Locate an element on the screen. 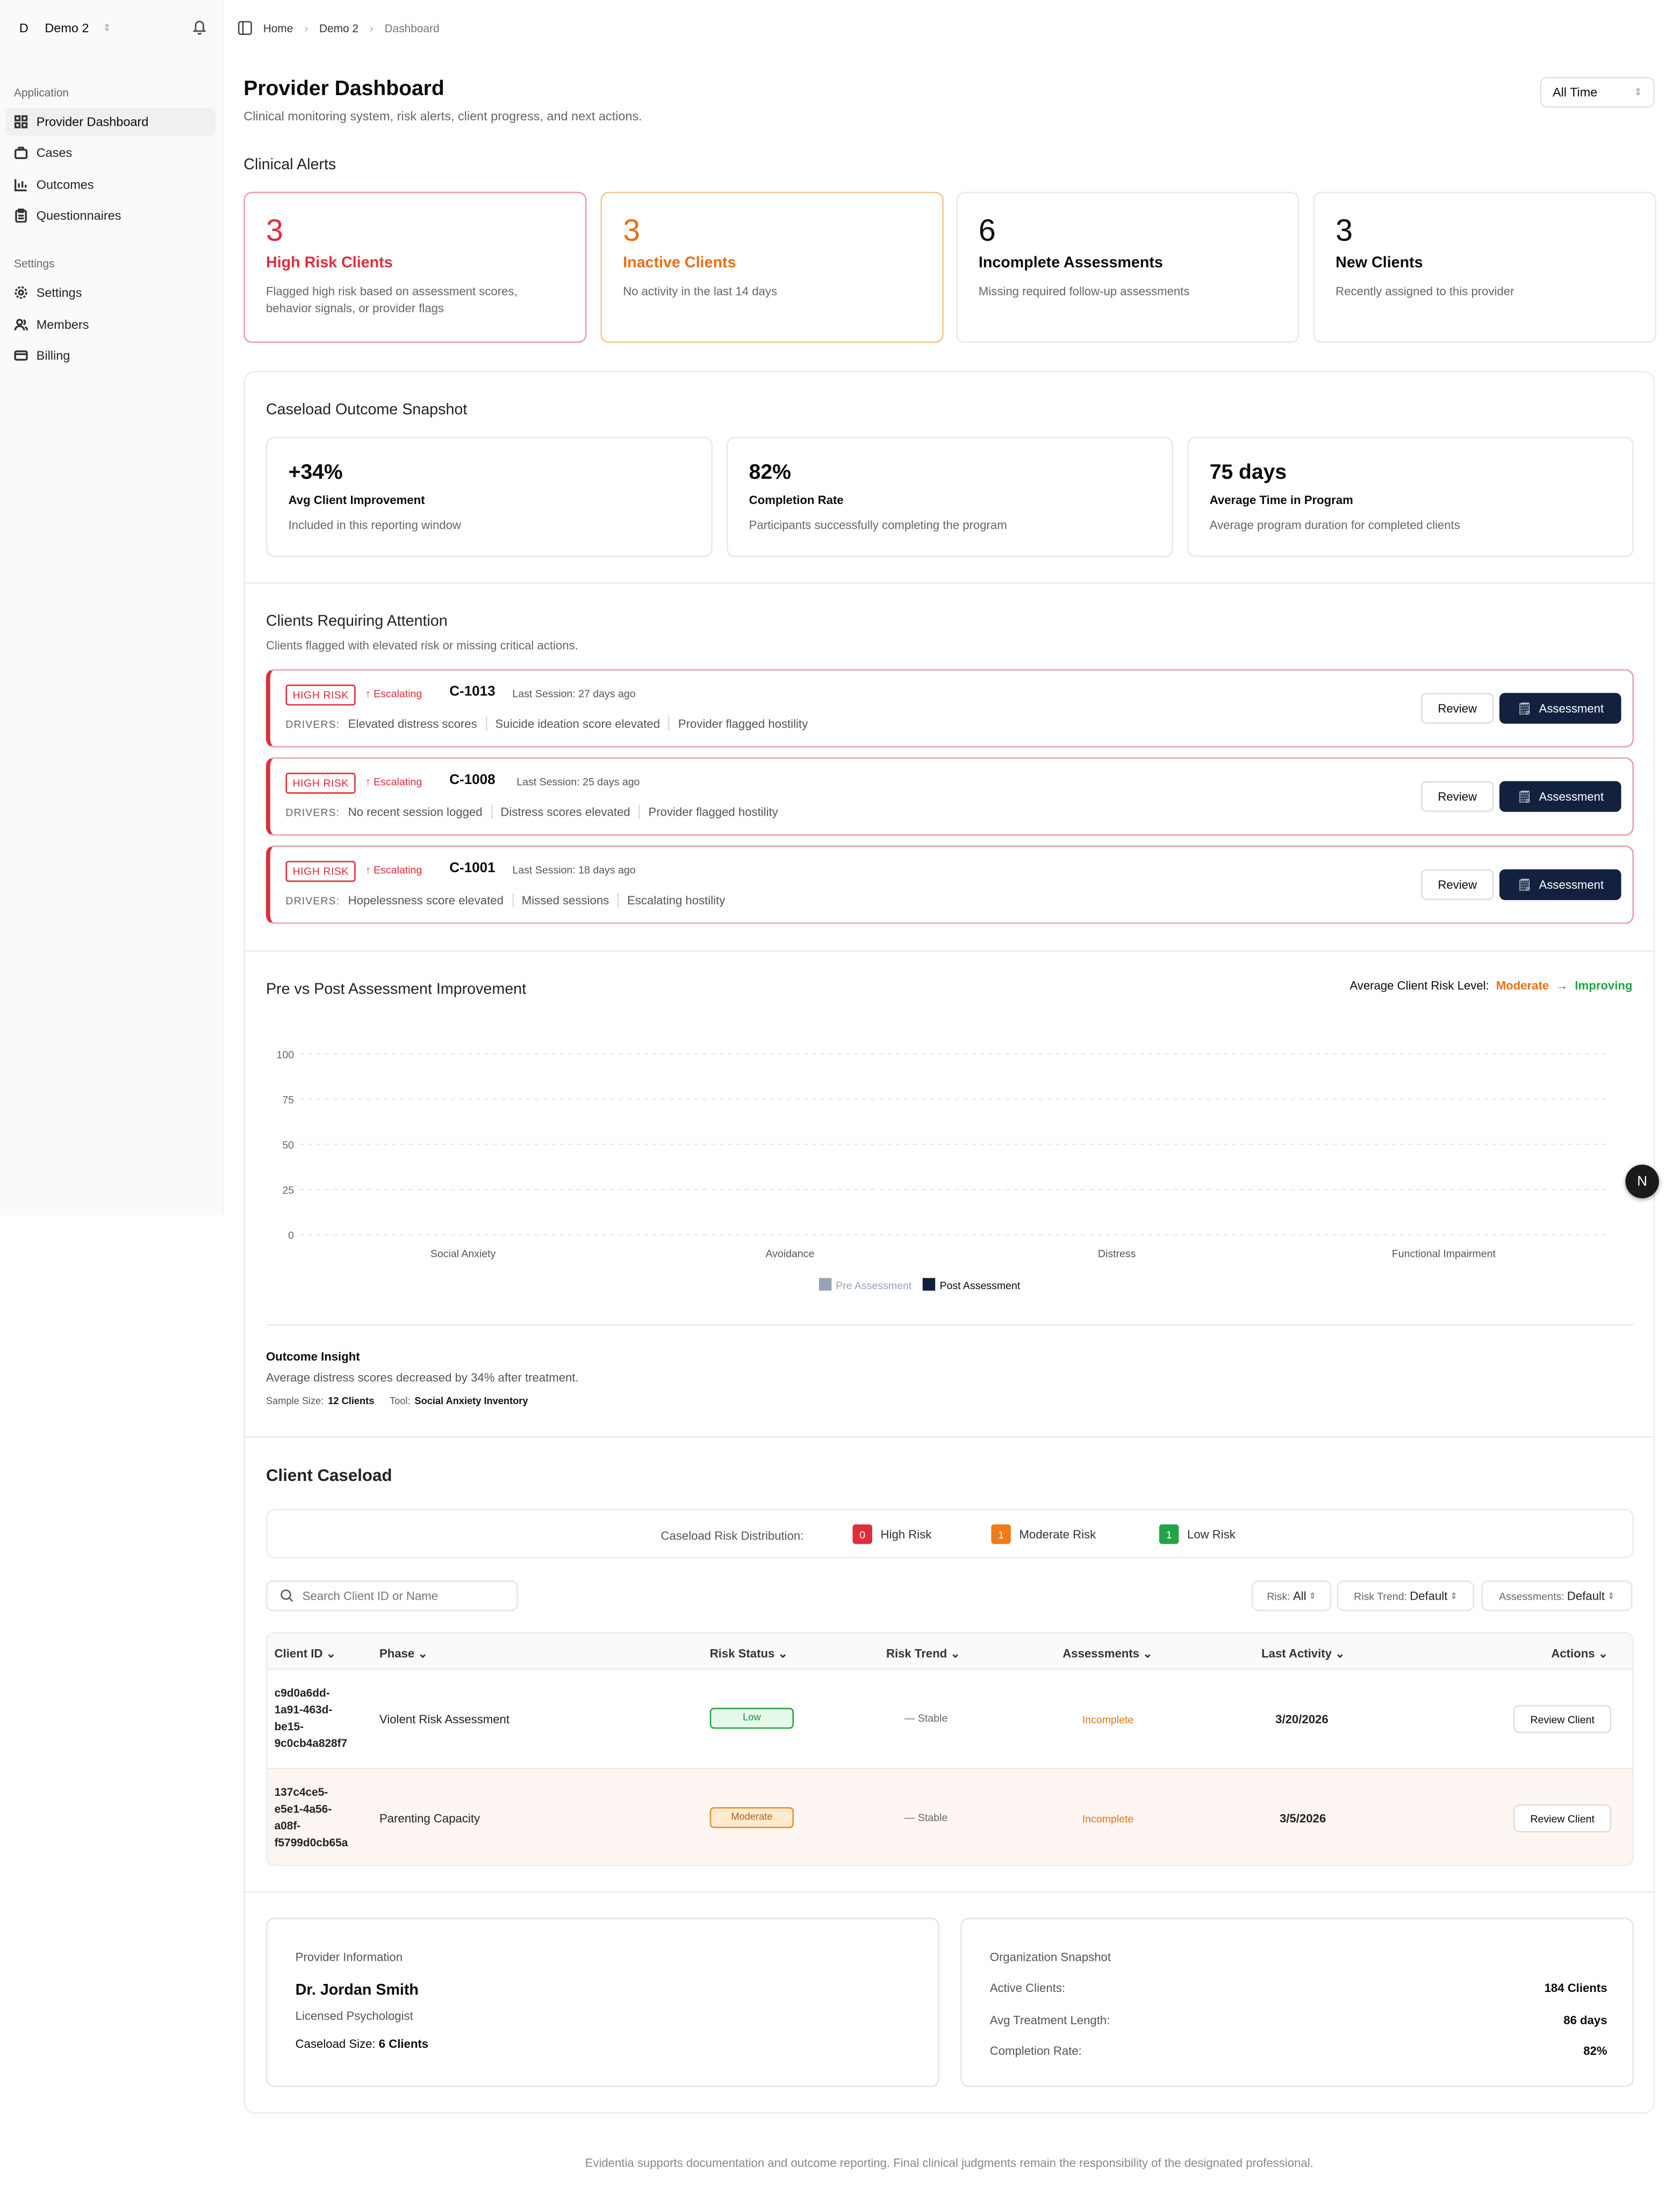 This screenshot has height=2201, width=1680. chart-legend: Pre Assessment Post Assessment is located at coordinates (920, 1285).